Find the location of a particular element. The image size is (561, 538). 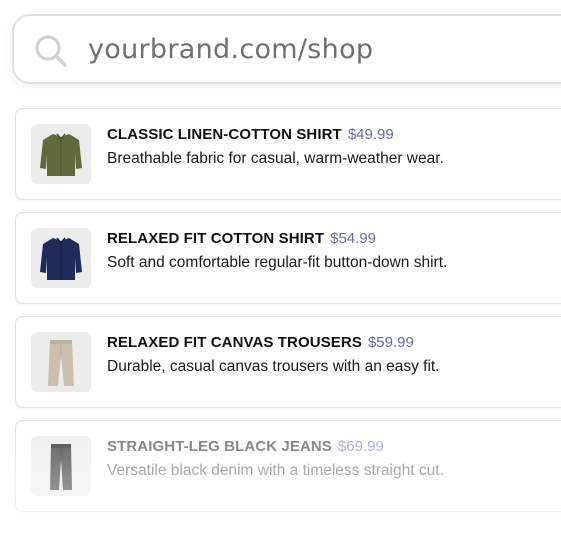

result-title-line: CLASSIC LINEN-COTTON SHIRT $49.99 is located at coordinates (250, 135).